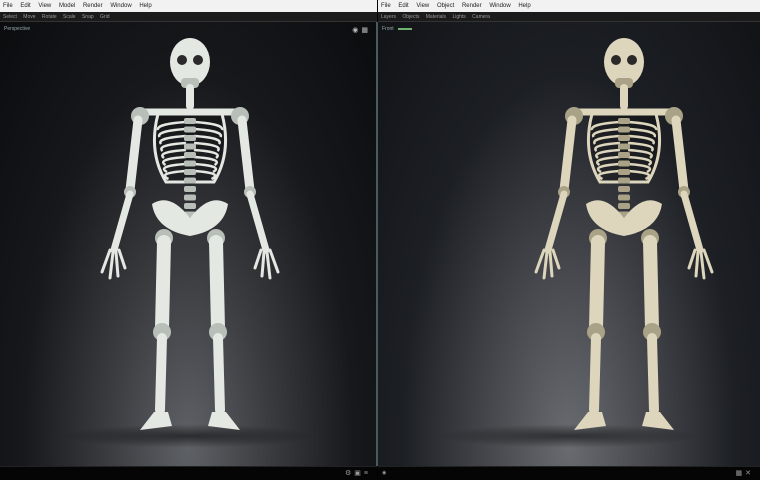 The width and height of the screenshot is (760, 480). Describe the element at coordinates (145, 6) in the screenshot. I see `left-menu-help: Help` at that location.